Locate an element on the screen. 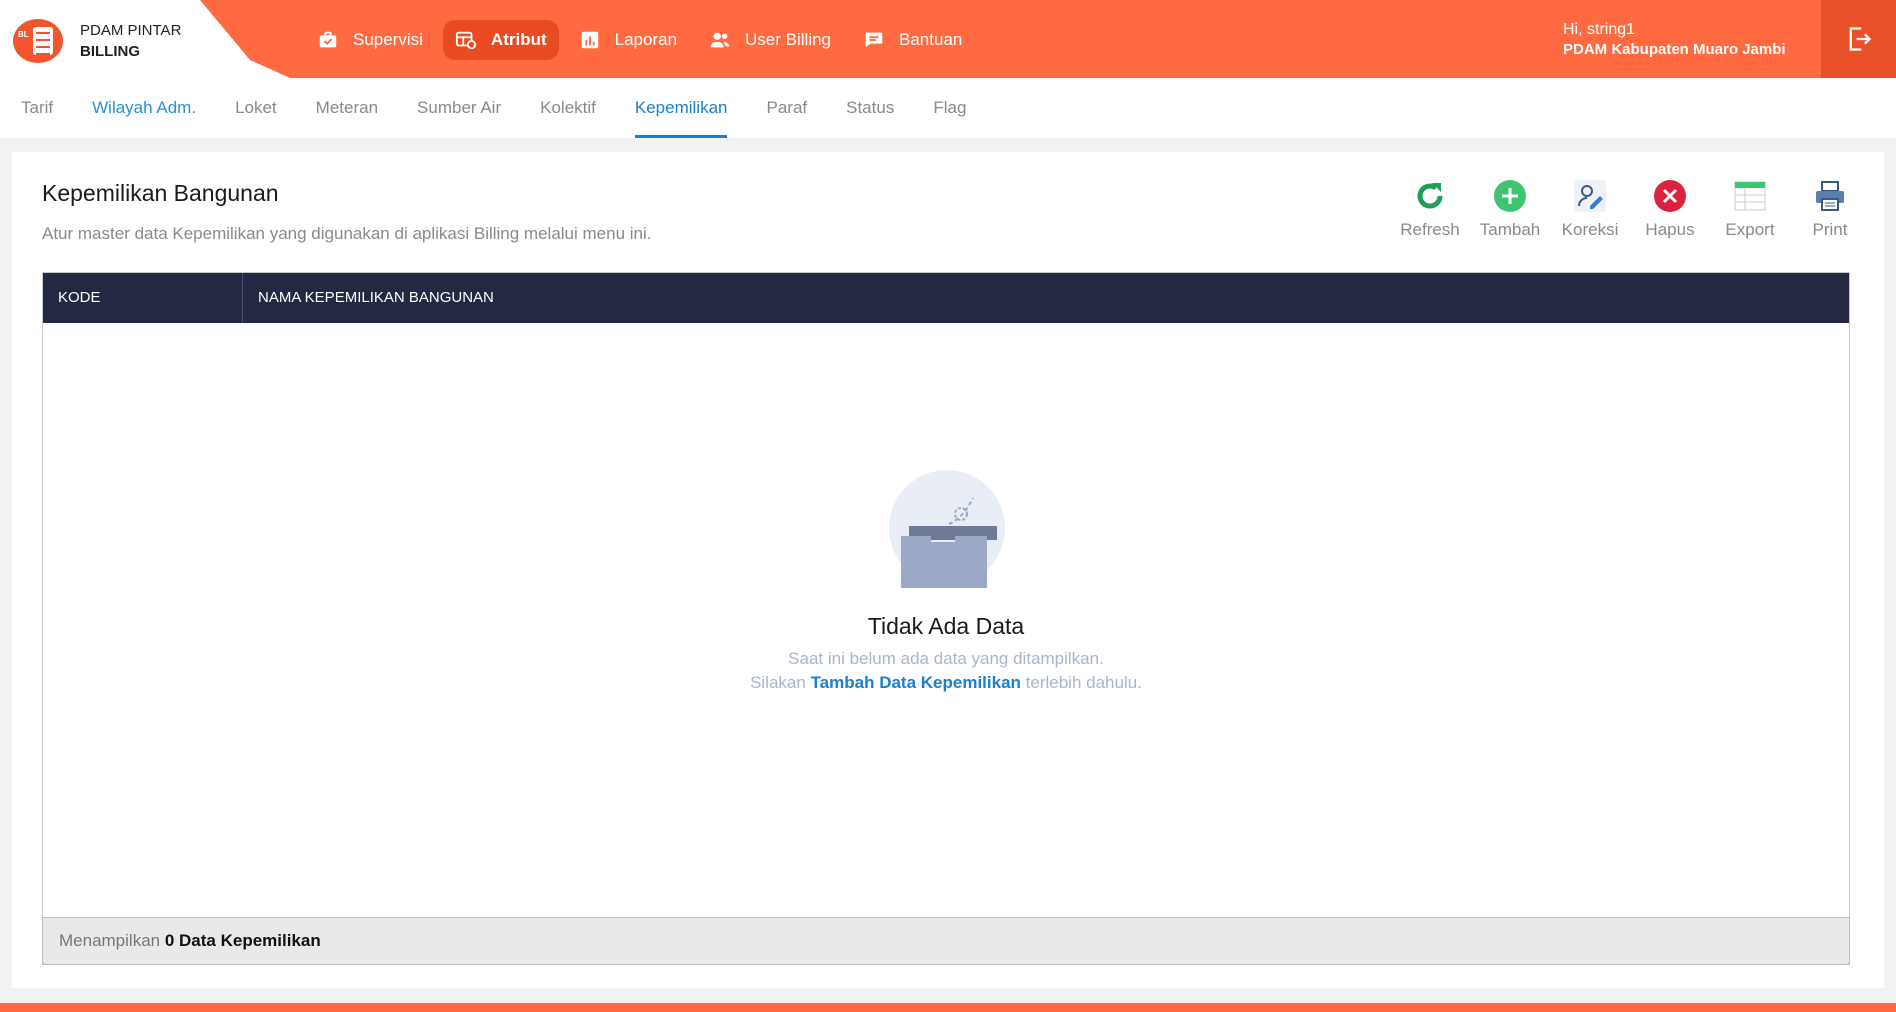  printer-icon is located at coordinates (1830, 196).